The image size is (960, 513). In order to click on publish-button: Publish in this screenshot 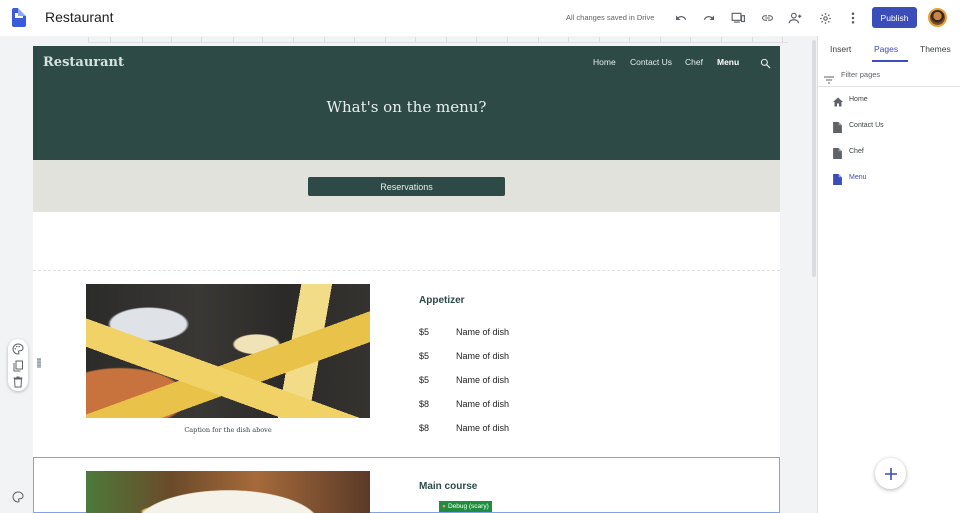, I will do `click(894, 17)`.